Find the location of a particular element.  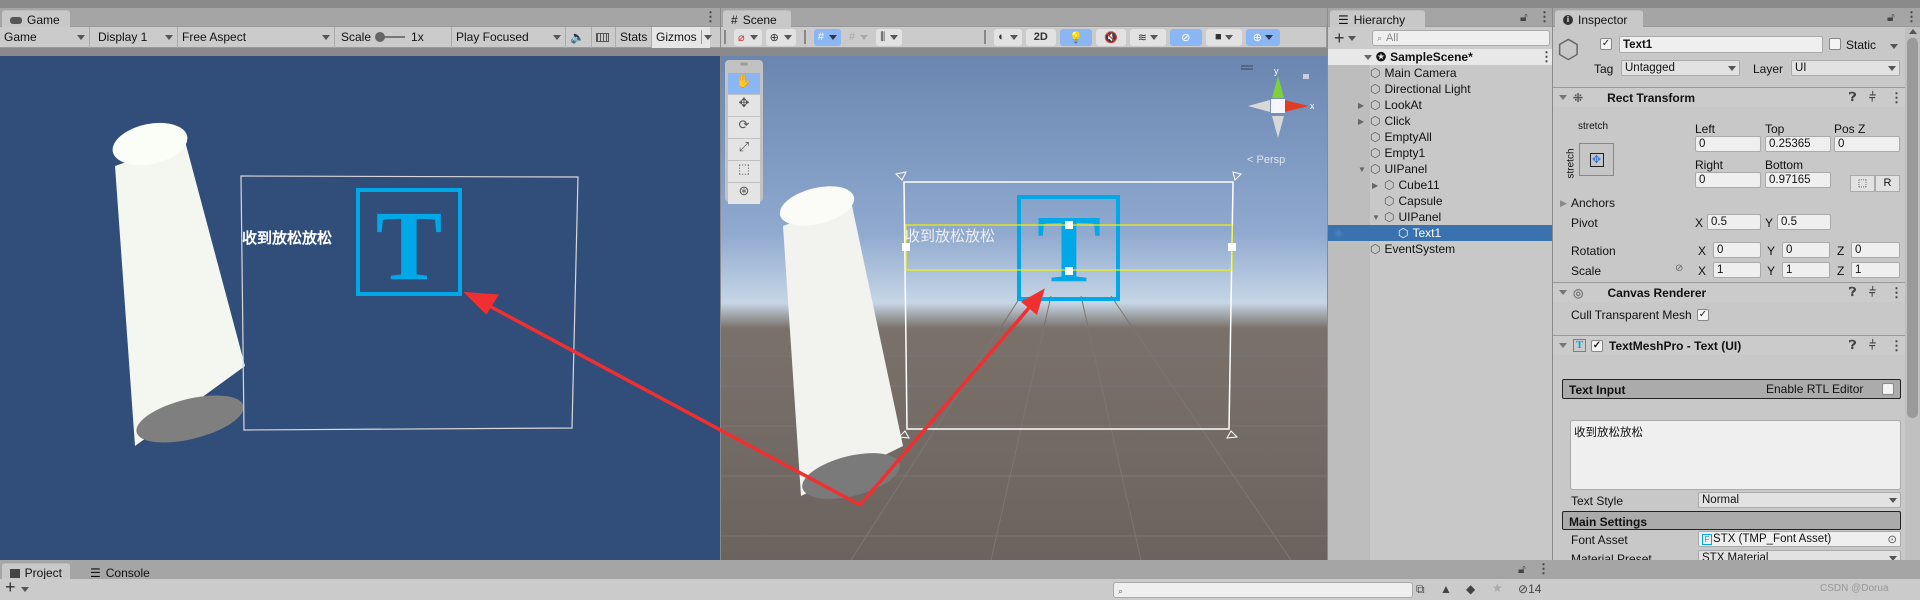

scale-x-input: 1 is located at coordinates (1737, 270).